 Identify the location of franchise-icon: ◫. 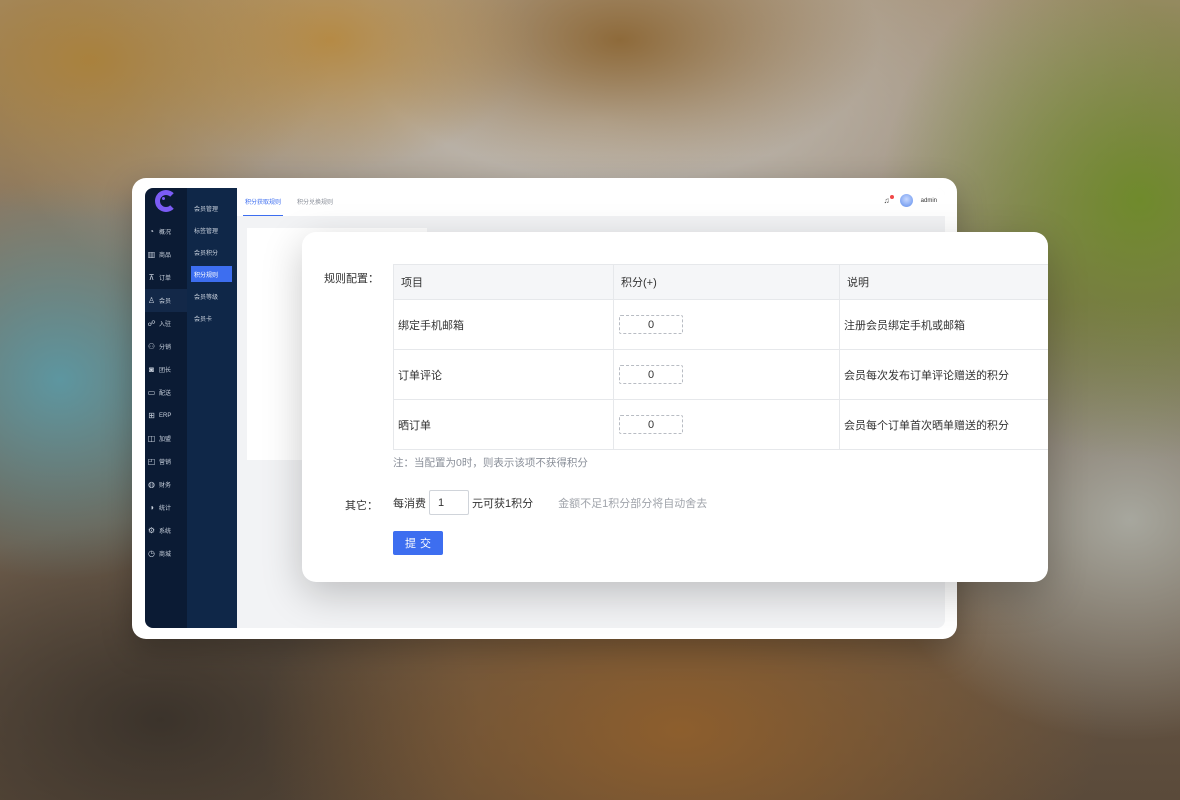
(151, 438).